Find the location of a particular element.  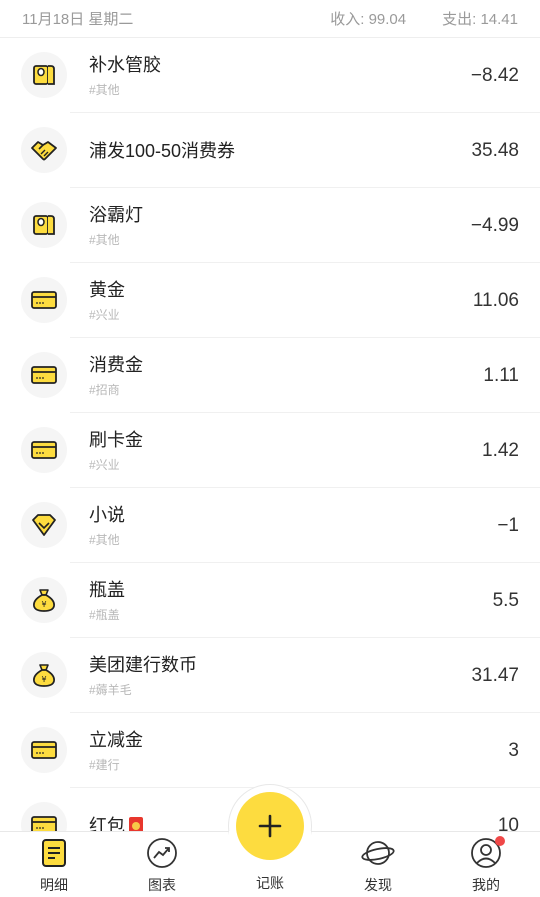

tab-discover: 发现 is located at coordinates (378, 864).